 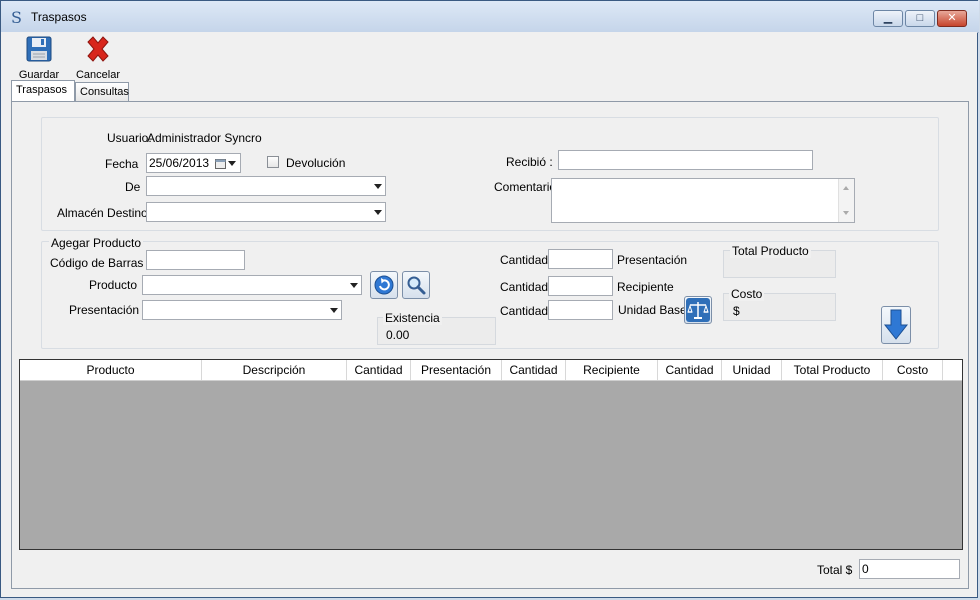 What do you see at coordinates (133, 187) in the screenshot?
I see `de-label: De` at bounding box center [133, 187].